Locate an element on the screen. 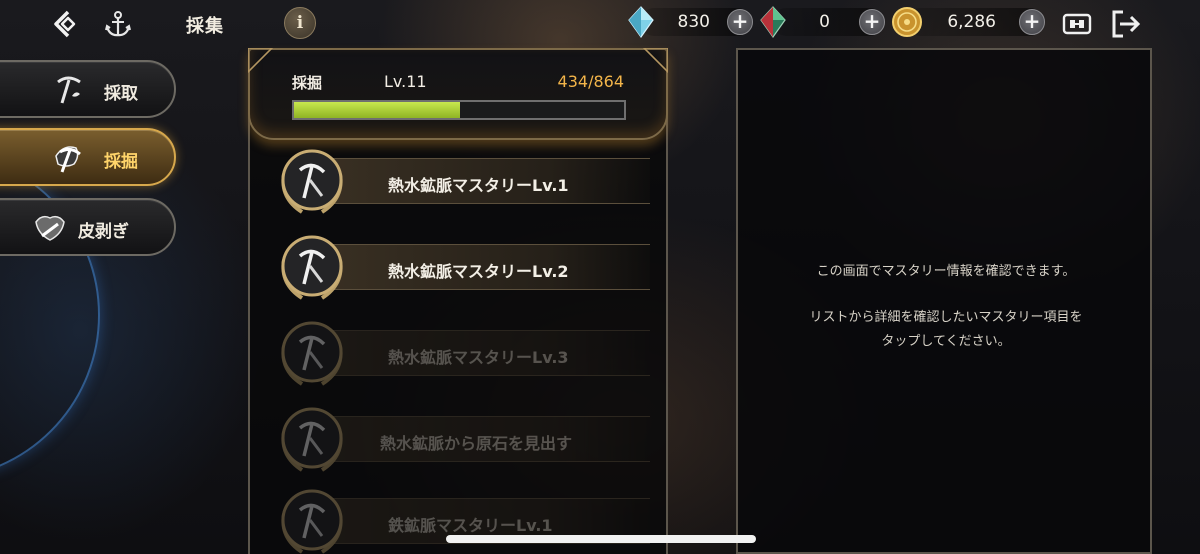 Image resolution: width=1200 pixels, height=554 pixels. list-item: 熱水鉱脈マスタリーLv.1 is located at coordinates (460, 182).